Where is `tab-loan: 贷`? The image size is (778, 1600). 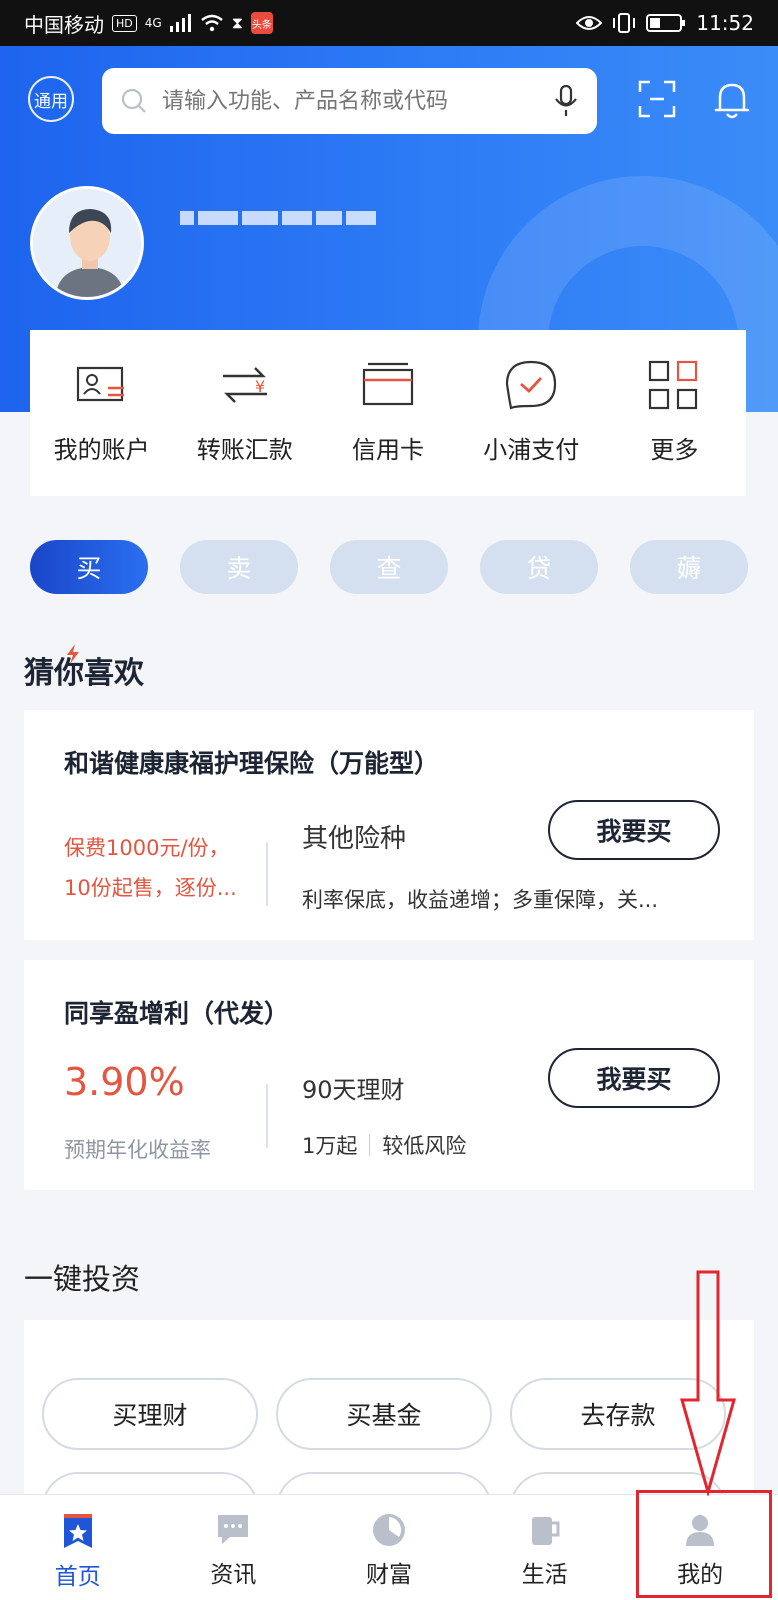
tab-loan: 贷 is located at coordinates (539, 567).